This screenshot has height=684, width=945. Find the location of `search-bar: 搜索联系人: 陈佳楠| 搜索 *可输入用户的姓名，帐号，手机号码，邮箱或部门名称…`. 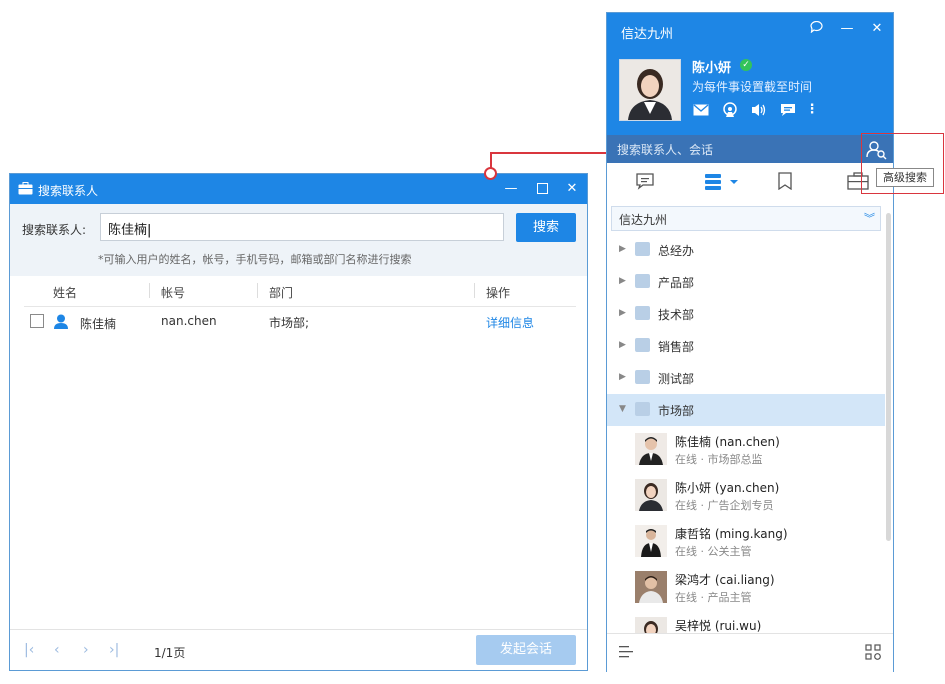

search-bar: 搜索联系人: 陈佳楠| 搜索 *可输入用户的姓名，帐号，手机号码，邮箱或部门名称… is located at coordinates (298, 240).